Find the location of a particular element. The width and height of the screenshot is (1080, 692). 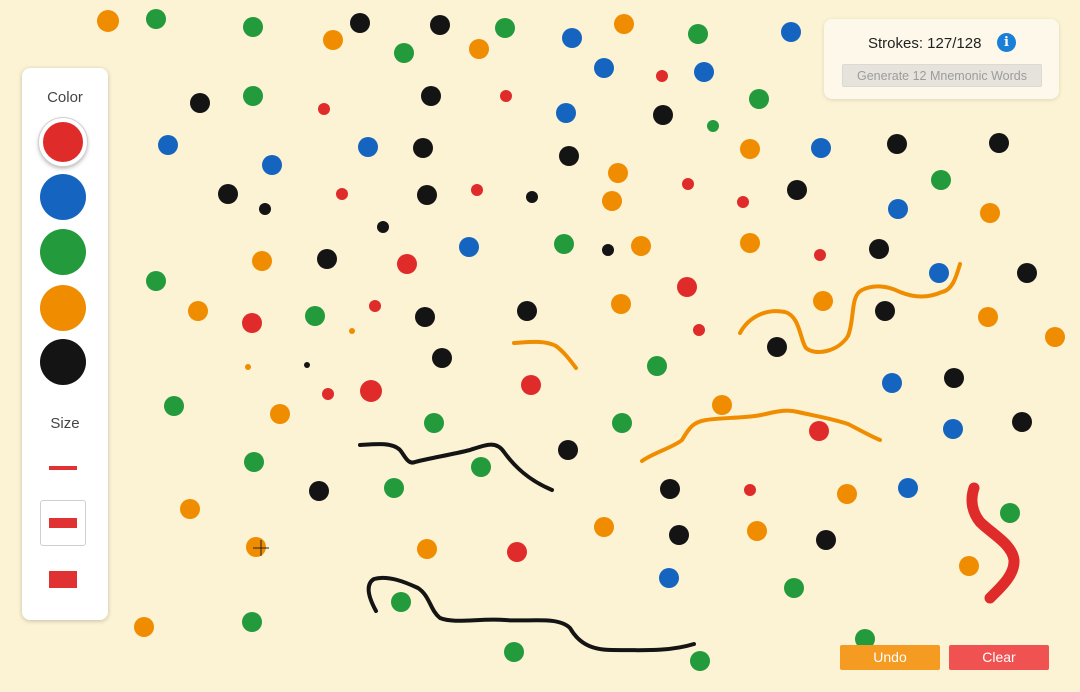

size-large-bar is located at coordinates (63, 579).